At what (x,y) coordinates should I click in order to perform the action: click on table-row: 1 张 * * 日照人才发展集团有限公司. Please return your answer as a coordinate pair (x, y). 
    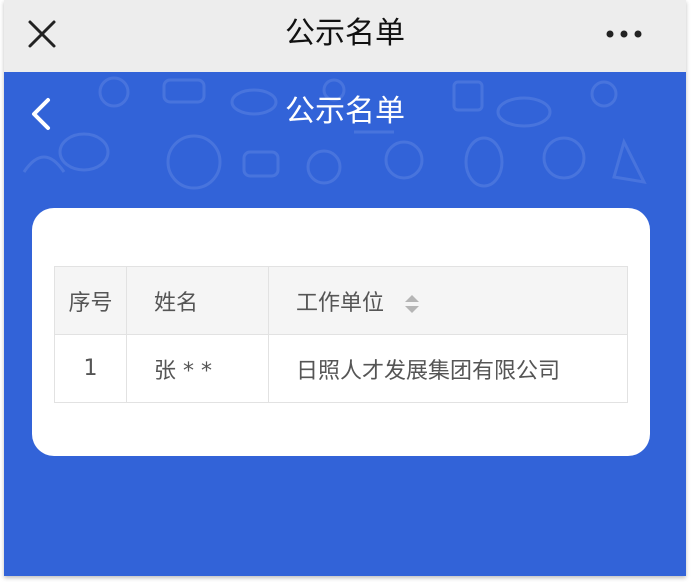
    Looking at the image, I should click on (341, 368).